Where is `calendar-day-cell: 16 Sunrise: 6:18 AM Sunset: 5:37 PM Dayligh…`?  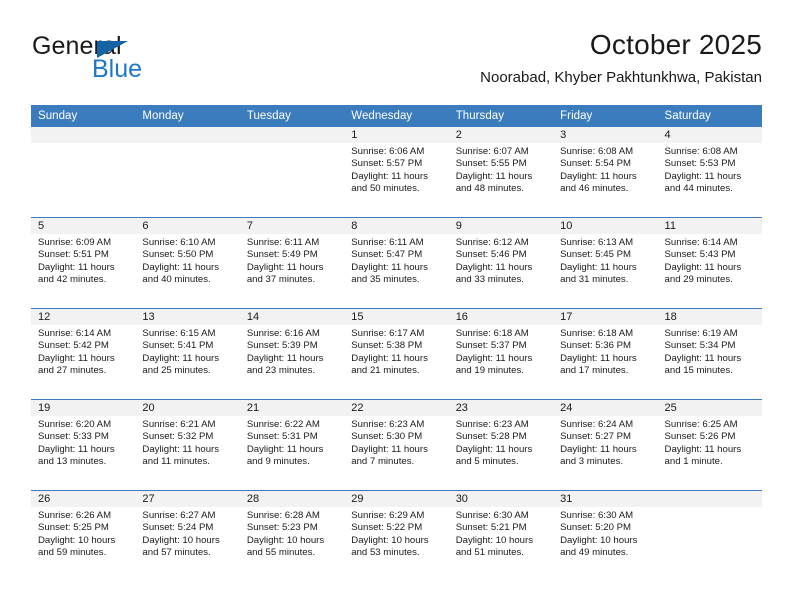
calendar-day-cell: 16 Sunrise: 6:18 AM Sunset: 5:37 PM Dayligh… is located at coordinates (501, 354).